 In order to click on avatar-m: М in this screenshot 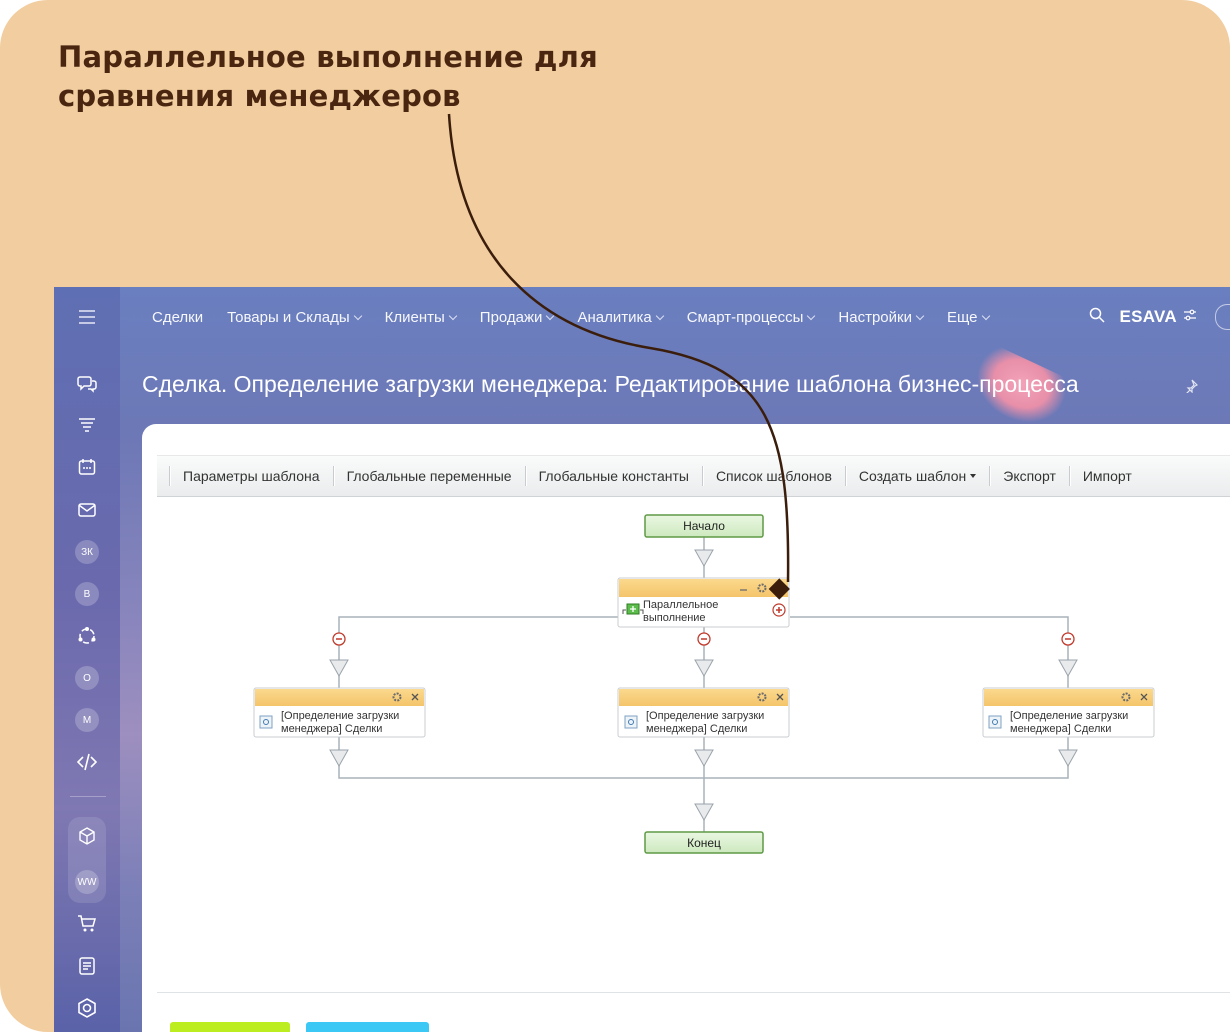, I will do `click(87, 720)`.